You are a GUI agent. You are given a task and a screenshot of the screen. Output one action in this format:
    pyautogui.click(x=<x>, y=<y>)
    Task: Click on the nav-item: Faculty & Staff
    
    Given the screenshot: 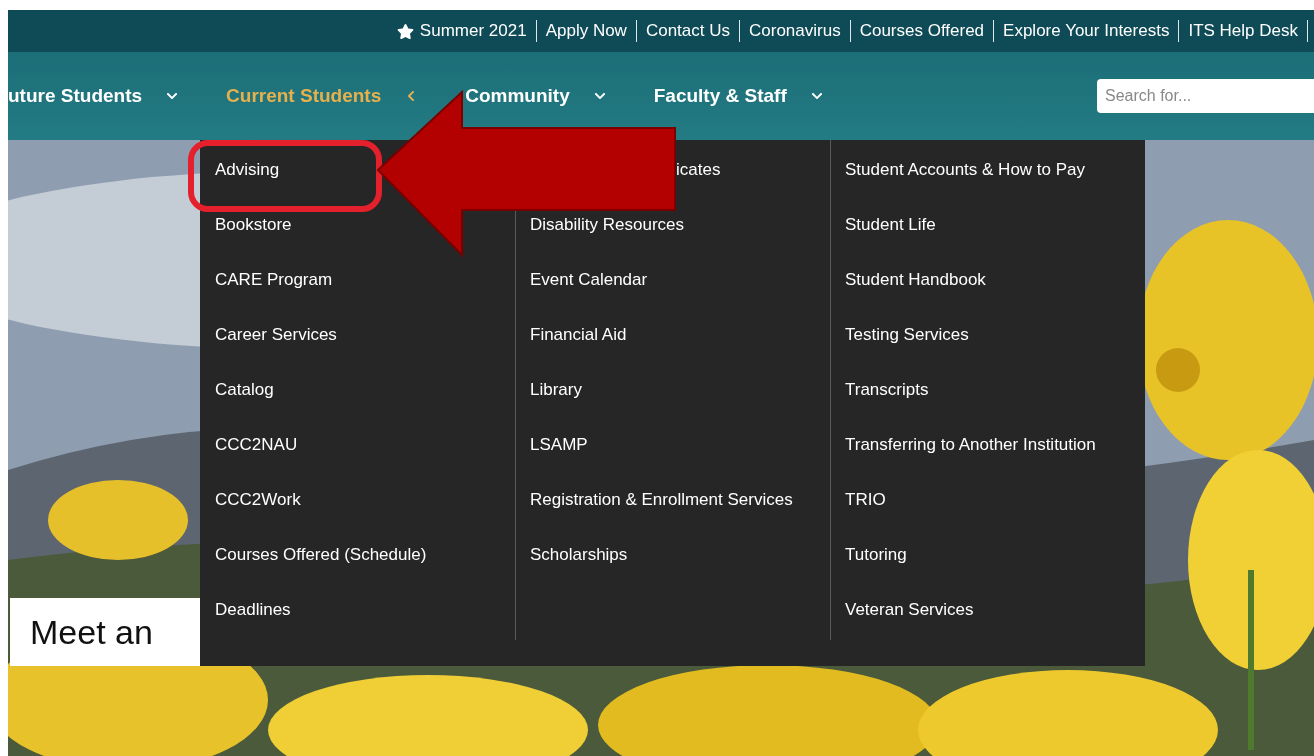 What is the action you would take?
    pyautogui.click(x=738, y=96)
    